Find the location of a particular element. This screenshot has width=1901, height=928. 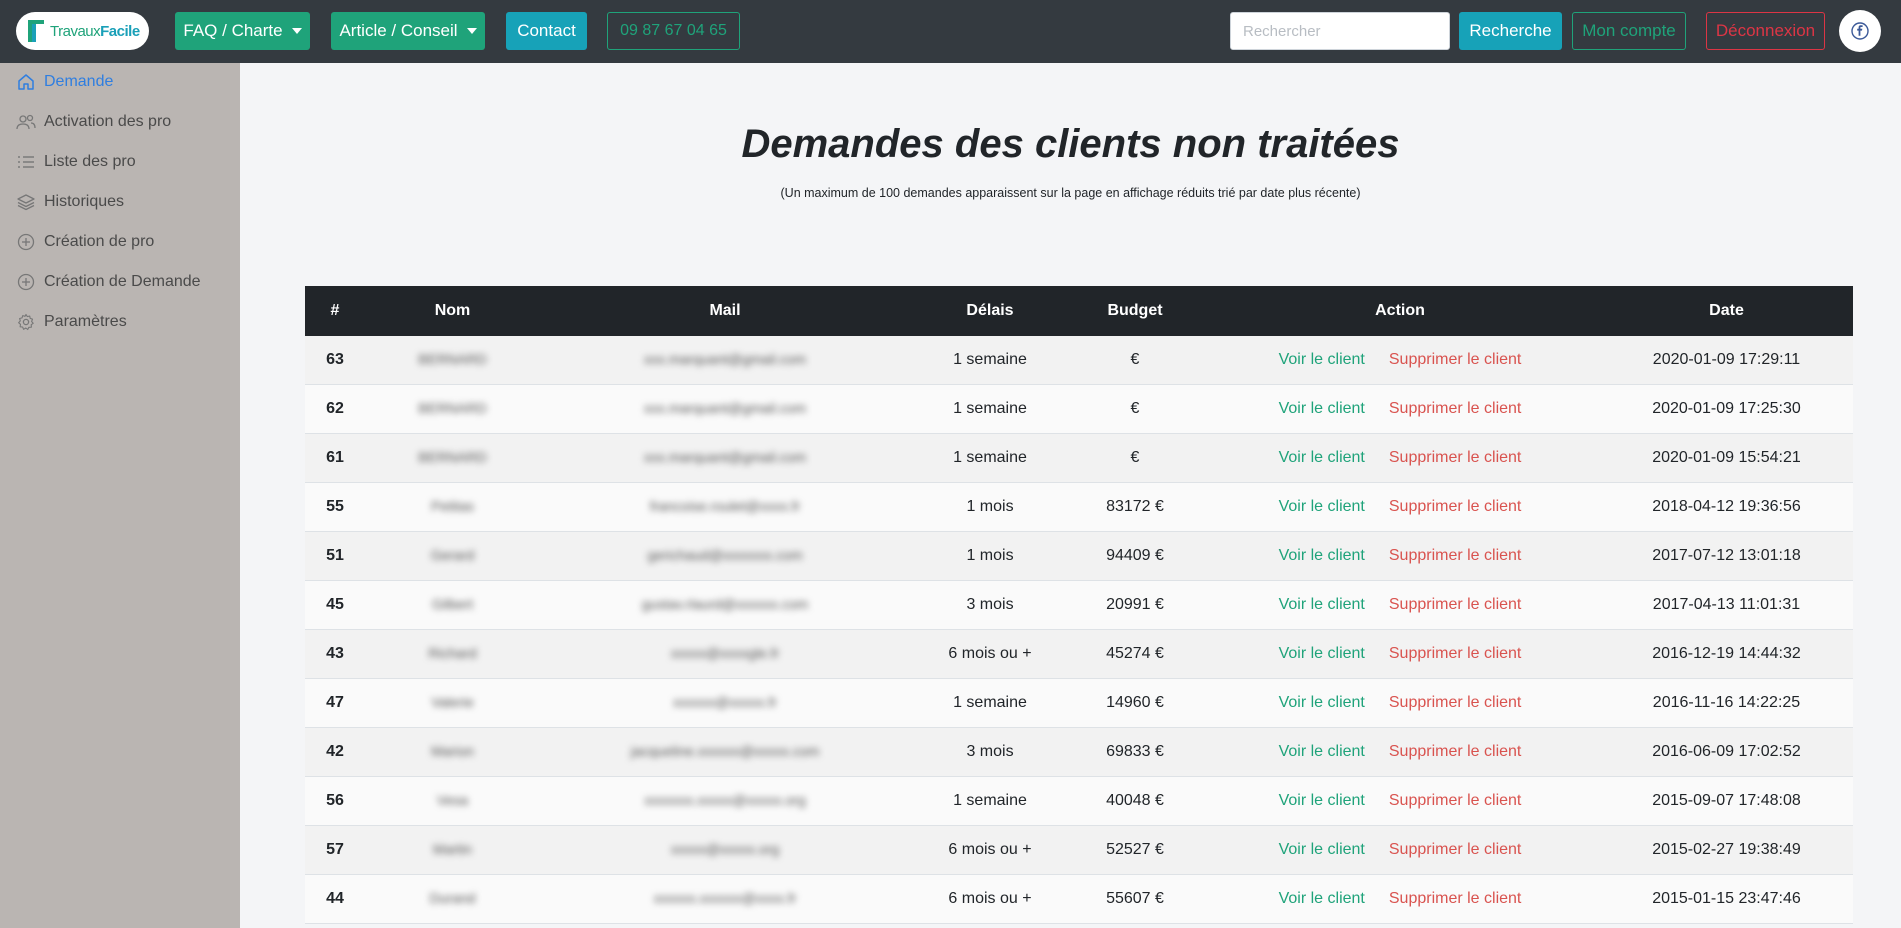

cell-mail: jacqueline.xxxxxx@xxxxx.com is located at coordinates (725, 752).